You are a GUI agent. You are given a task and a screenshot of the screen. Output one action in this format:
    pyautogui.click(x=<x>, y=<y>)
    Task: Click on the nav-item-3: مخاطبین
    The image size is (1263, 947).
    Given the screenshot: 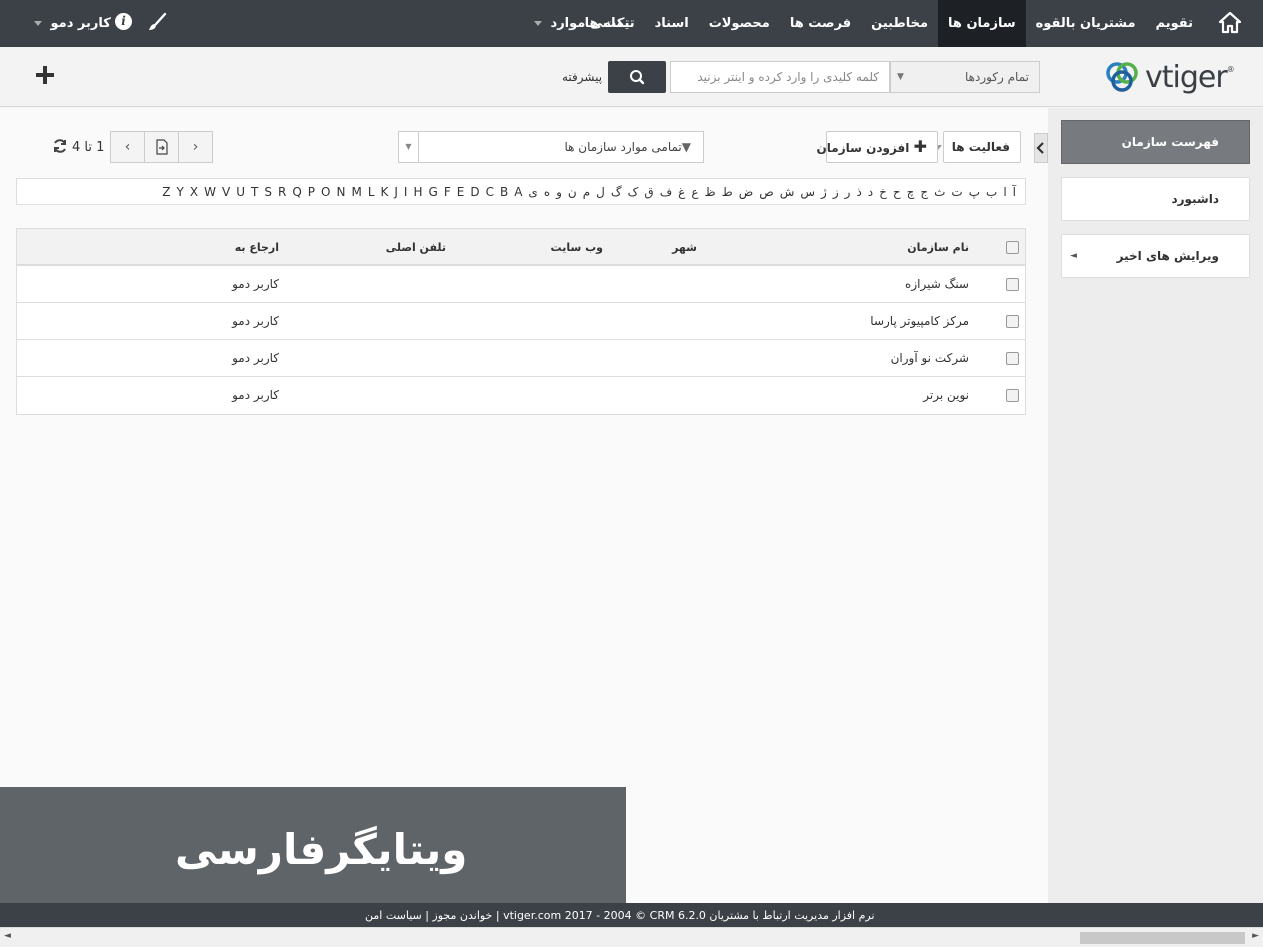 What is the action you would take?
    pyautogui.click(x=899, y=23)
    